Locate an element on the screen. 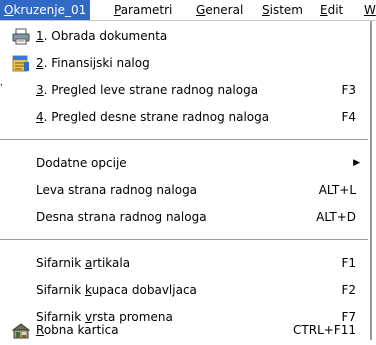  ledger-icon is located at coordinates (21, 63).